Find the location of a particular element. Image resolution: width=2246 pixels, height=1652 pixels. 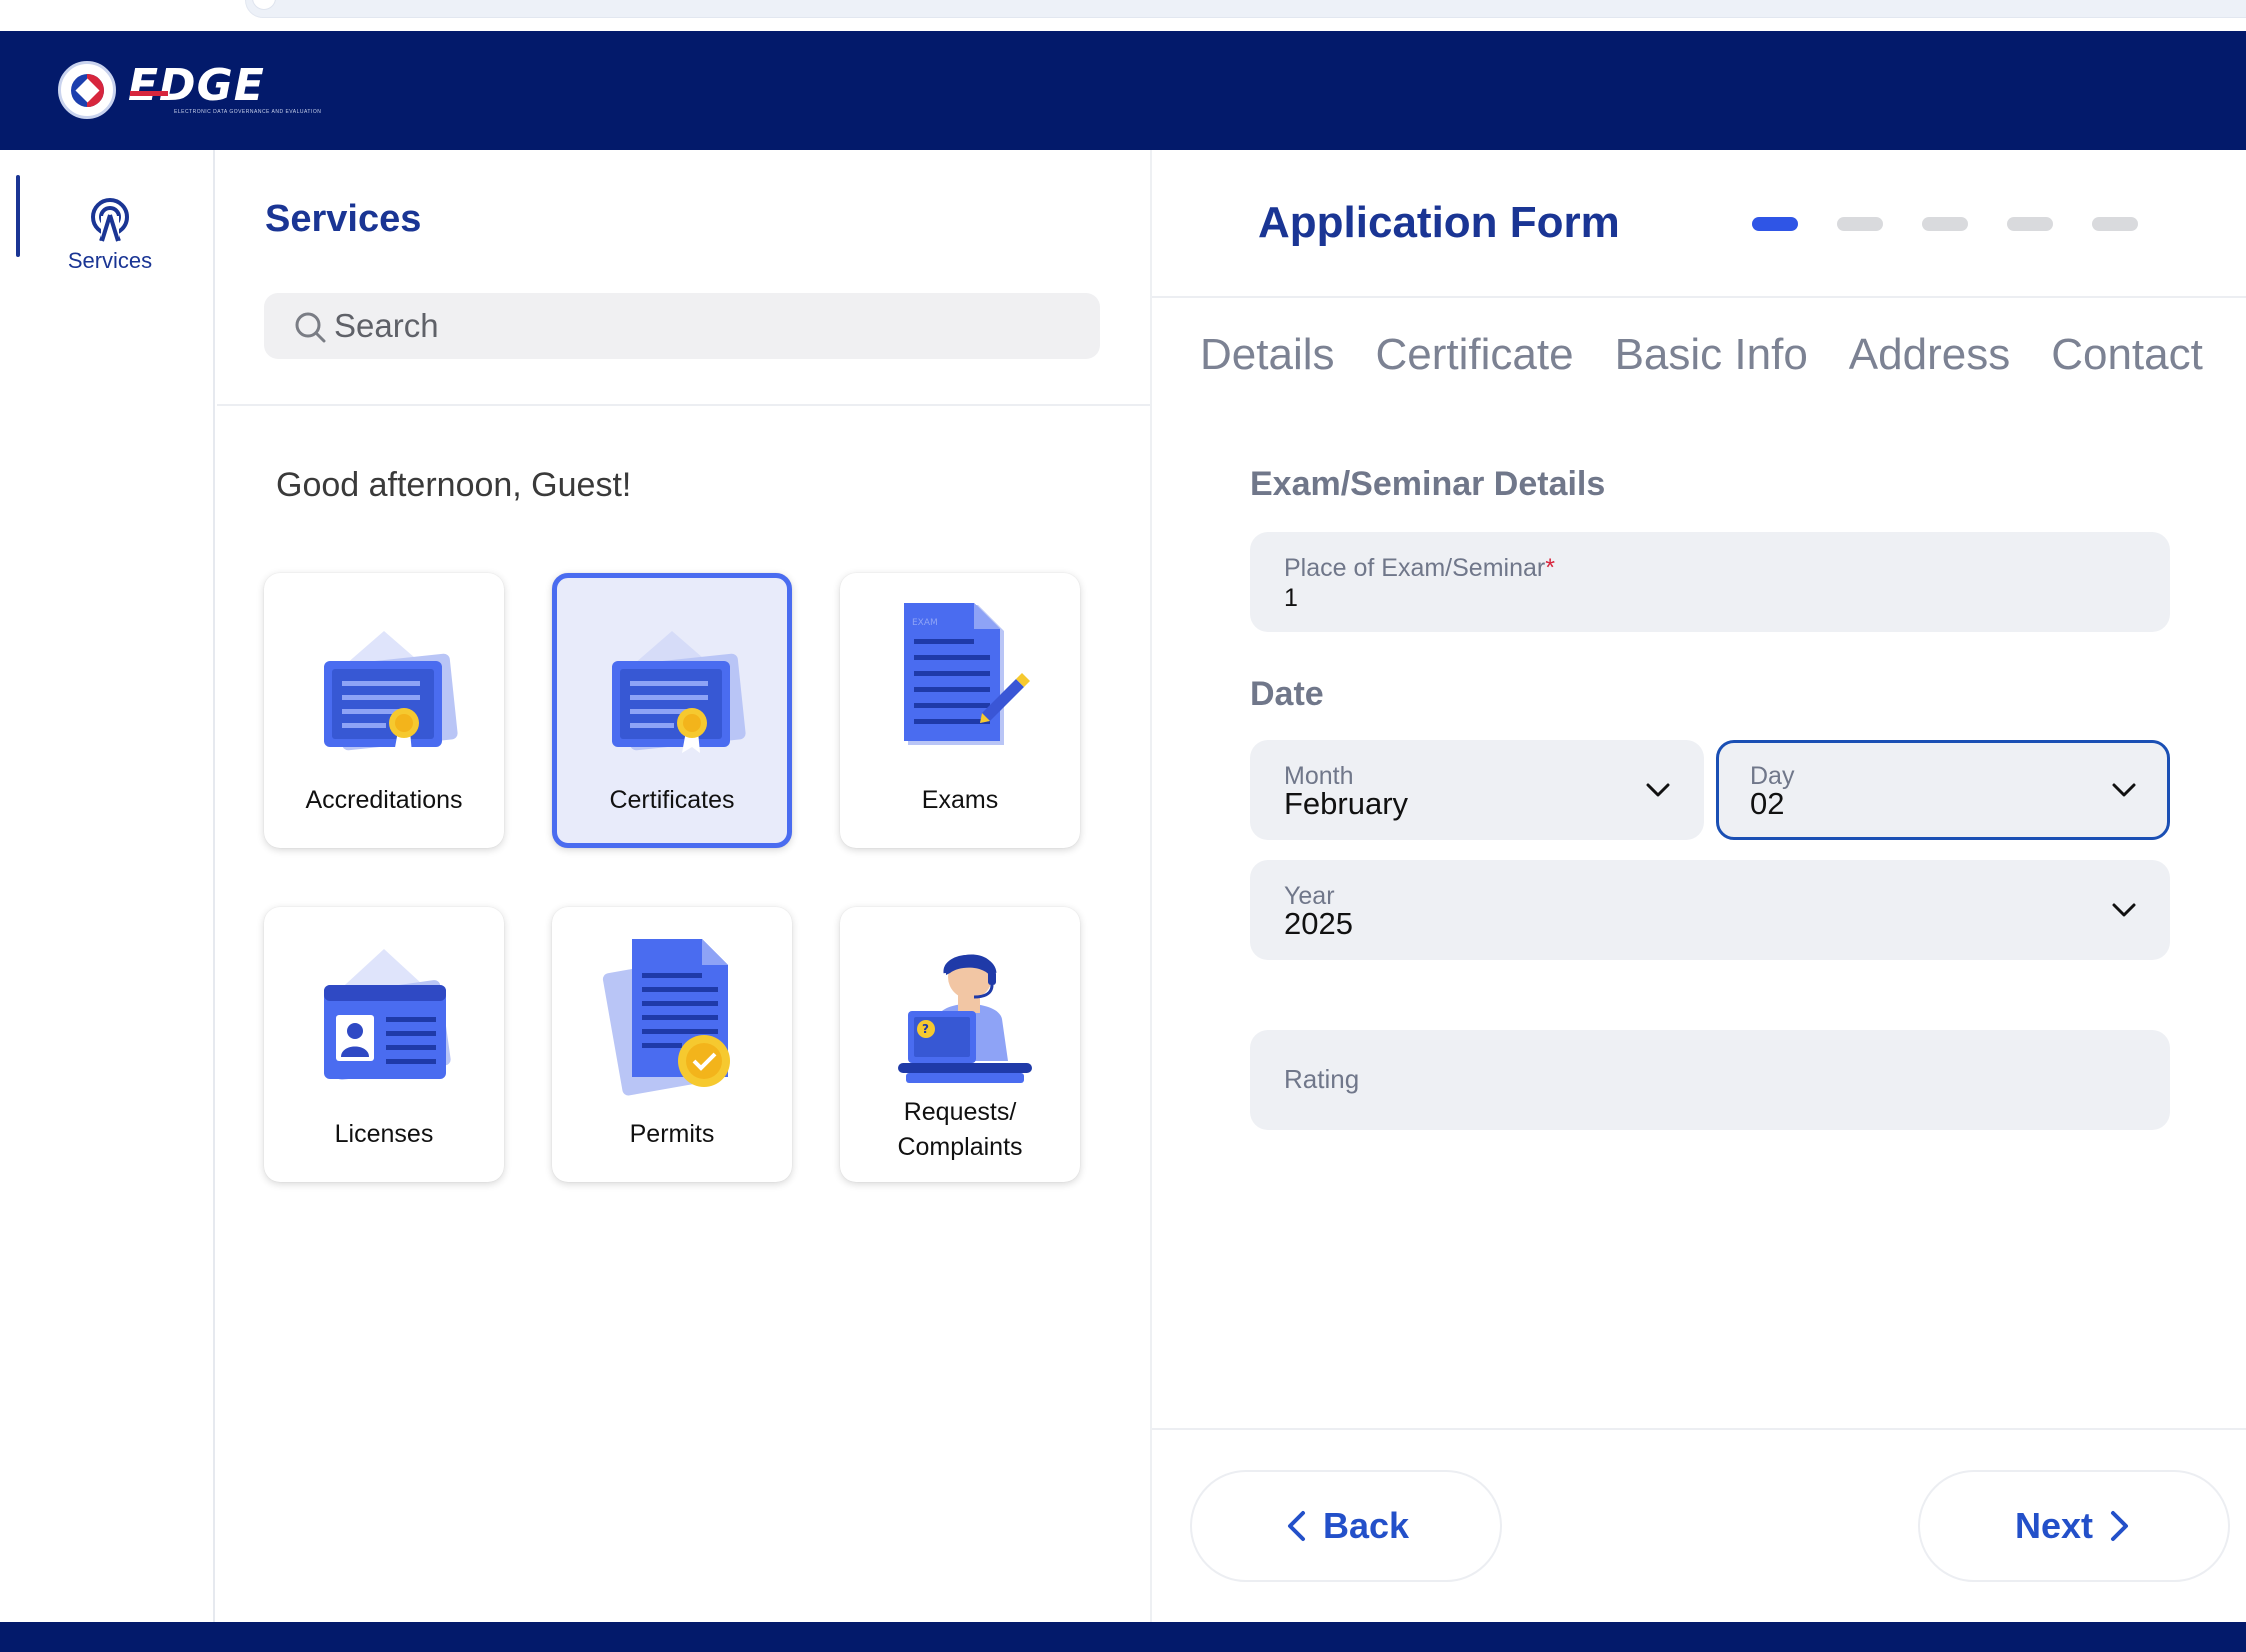

place-label-text: Place of Exam/Seminar is located at coordinates (1415, 568).